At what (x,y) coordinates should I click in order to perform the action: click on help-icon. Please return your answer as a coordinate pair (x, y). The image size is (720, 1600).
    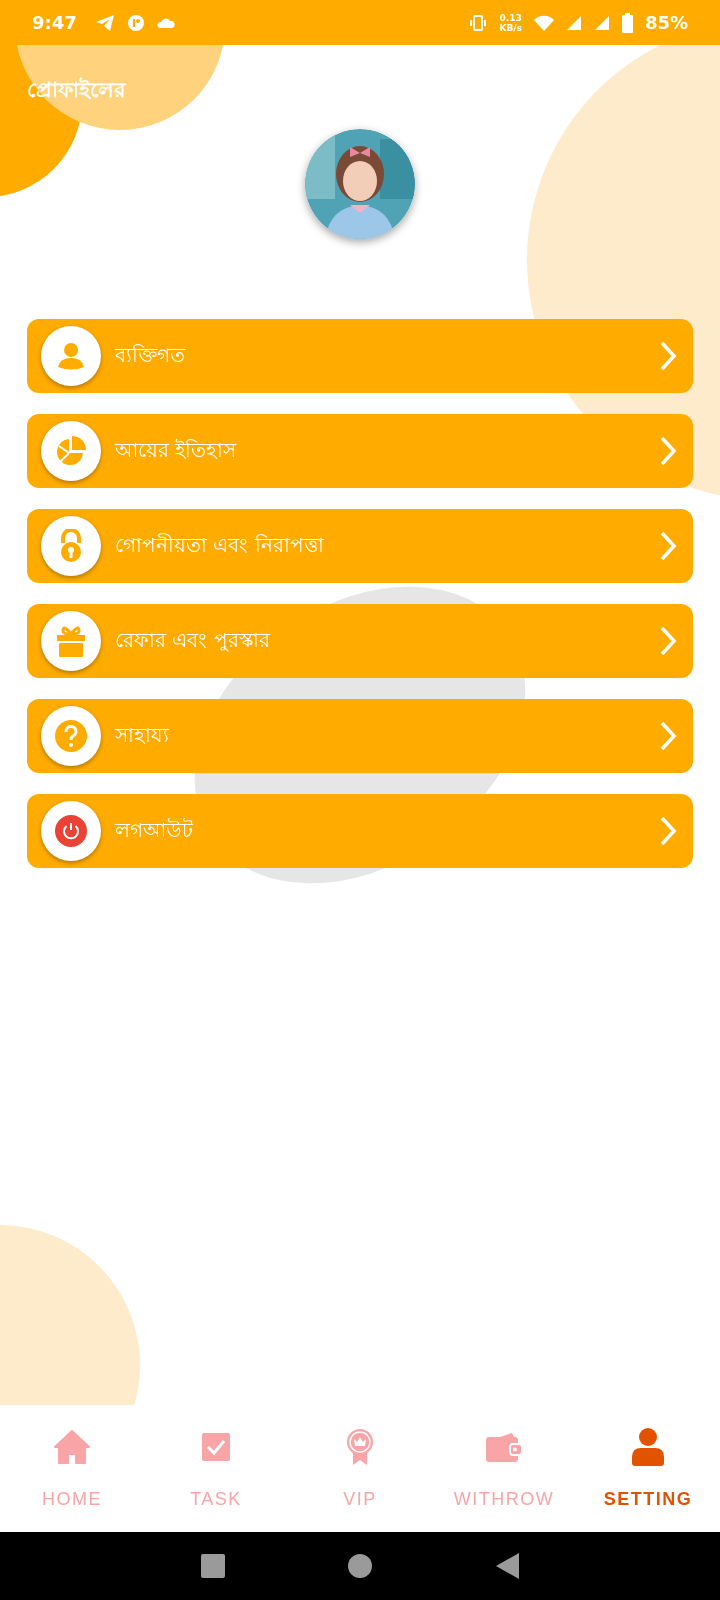
    Looking at the image, I should click on (71, 736).